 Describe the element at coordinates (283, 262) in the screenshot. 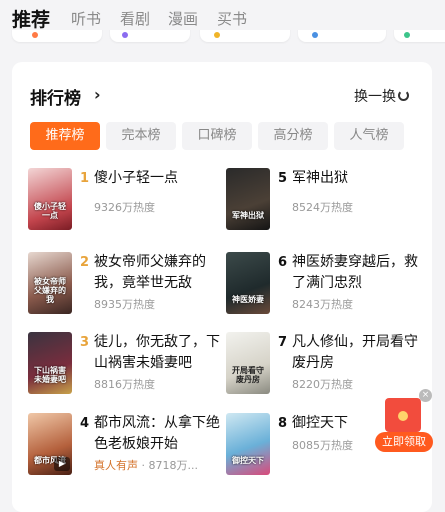

I see `rank-number: 6` at that location.